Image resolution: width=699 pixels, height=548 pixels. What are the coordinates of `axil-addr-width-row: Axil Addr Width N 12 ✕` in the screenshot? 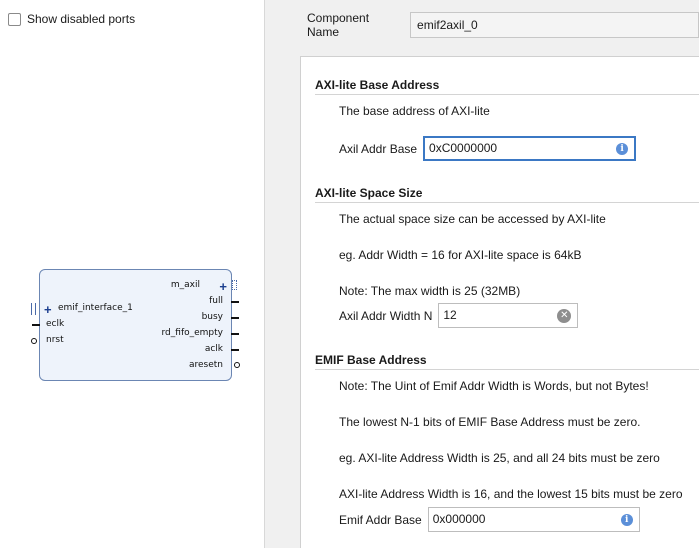 It's located at (459, 315).